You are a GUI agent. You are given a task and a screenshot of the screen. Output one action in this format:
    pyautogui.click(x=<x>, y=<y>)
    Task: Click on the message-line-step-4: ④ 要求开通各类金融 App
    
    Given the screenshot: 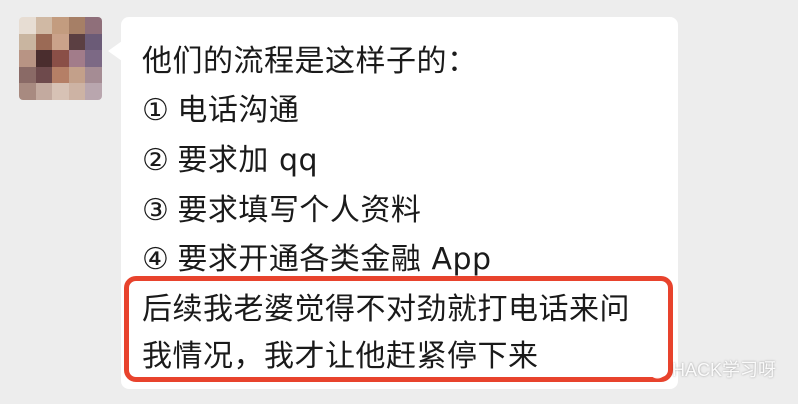 What is the action you would take?
    pyautogui.click(x=317, y=260)
    